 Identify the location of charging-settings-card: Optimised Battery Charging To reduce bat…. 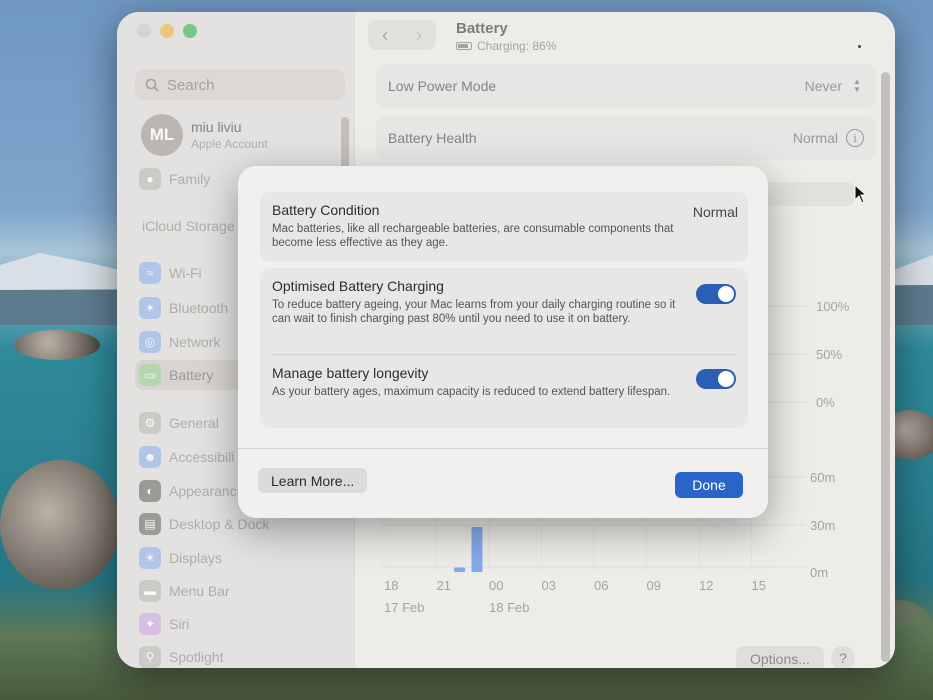
(504, 348).